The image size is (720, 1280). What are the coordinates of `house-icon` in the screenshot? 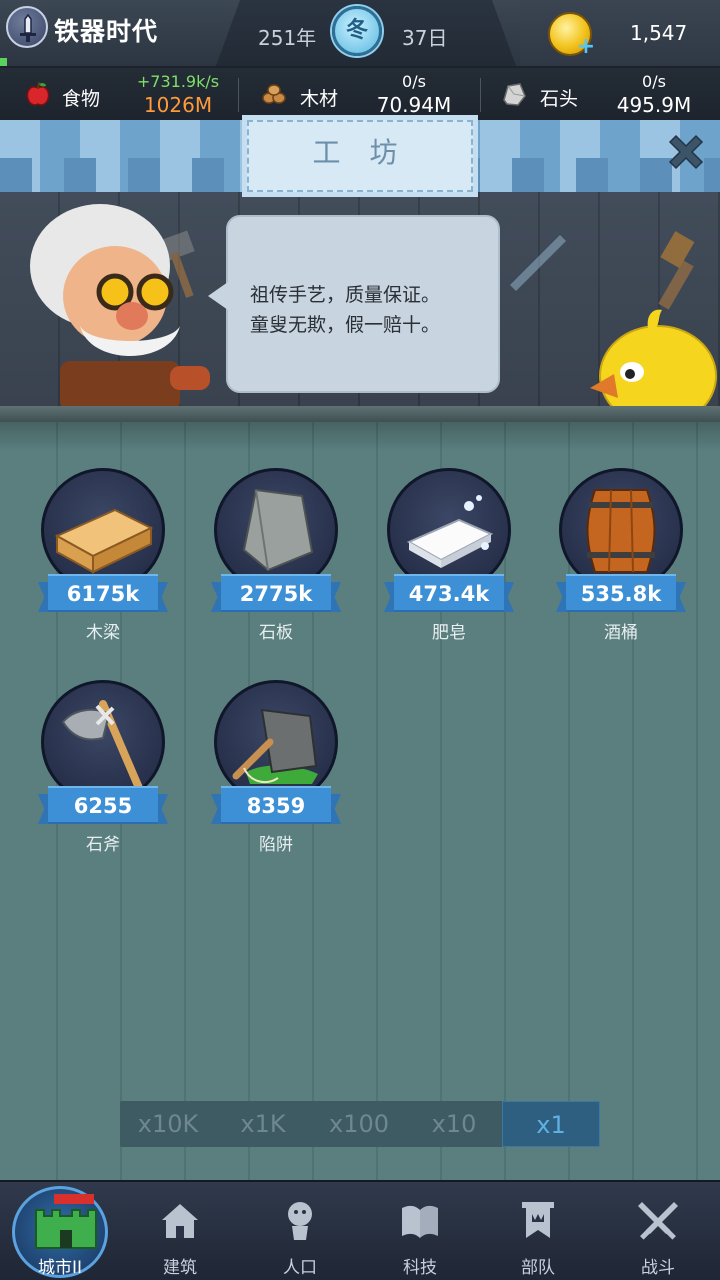 It's located at (180, 1221).